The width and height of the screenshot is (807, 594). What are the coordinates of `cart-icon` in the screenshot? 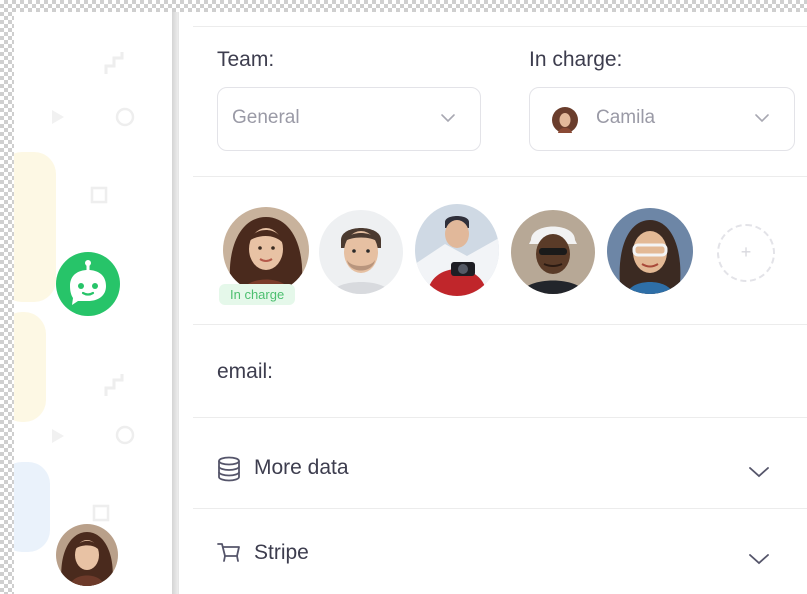 It's located at (228, 552).